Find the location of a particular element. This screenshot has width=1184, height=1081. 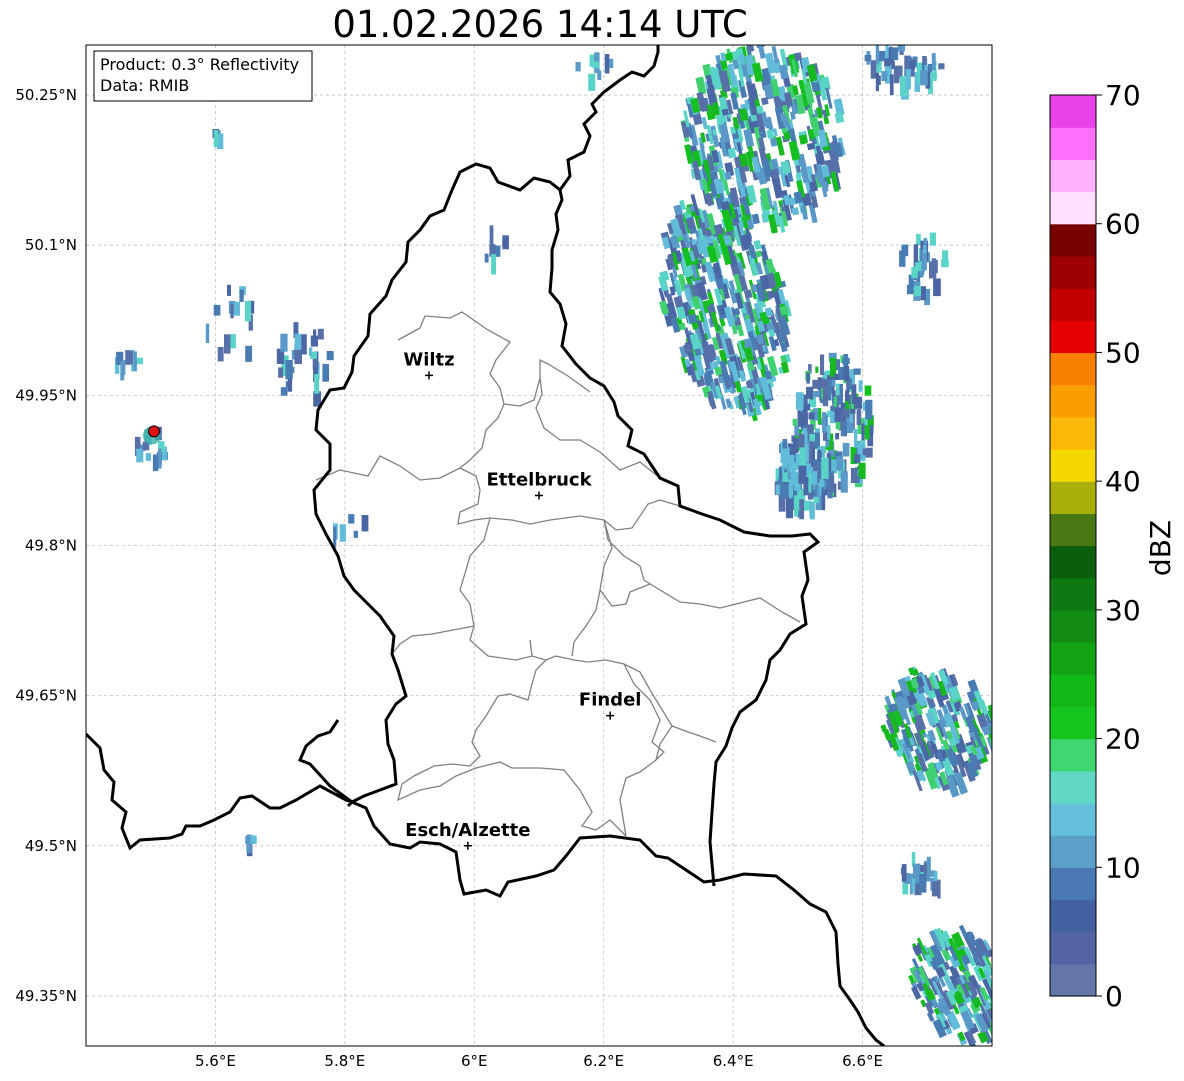

colorbar-tick-label: 50 is located at coordinates (1123, 352).